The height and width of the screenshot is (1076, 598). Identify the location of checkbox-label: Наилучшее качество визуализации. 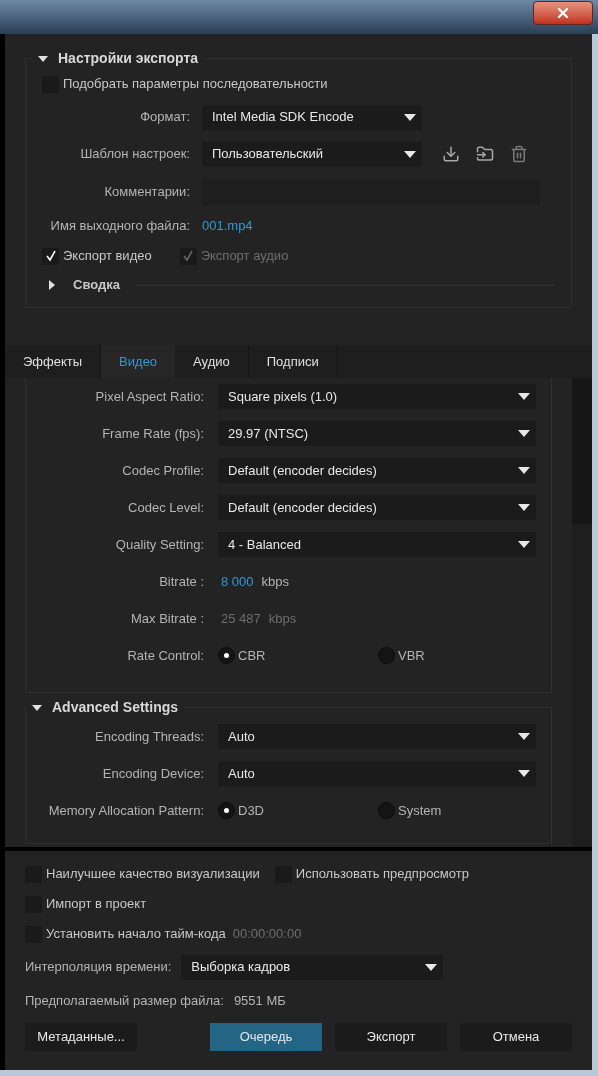
(153, 874).